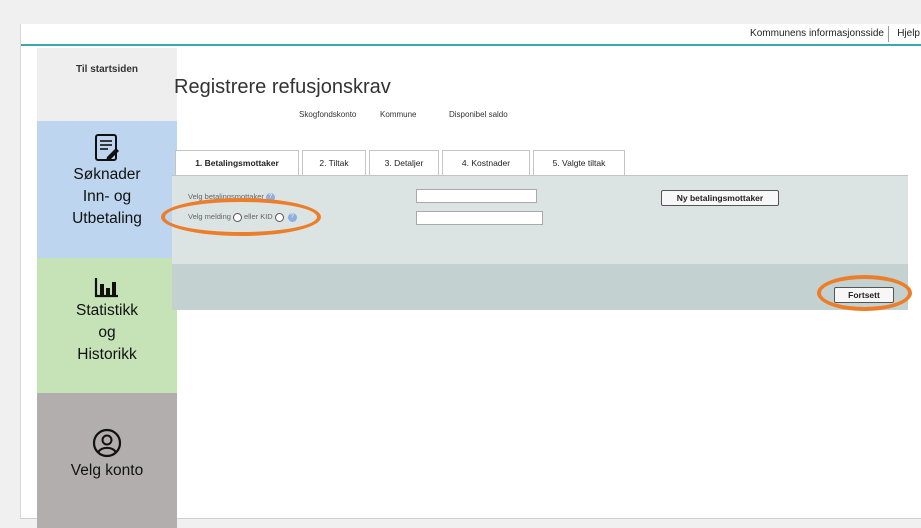  Describe the element at coordinates (237, 217) in the screenshot. I see `message-radio` at that location.